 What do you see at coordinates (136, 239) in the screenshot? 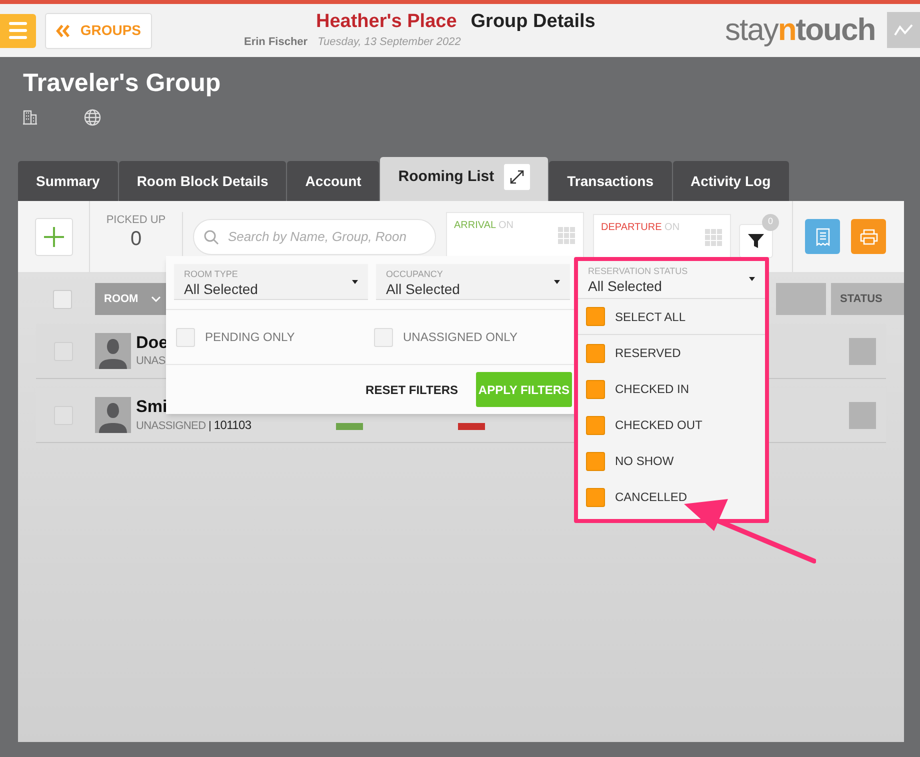
I see `picked-up-count: 0` at bounding box center [136, 239].